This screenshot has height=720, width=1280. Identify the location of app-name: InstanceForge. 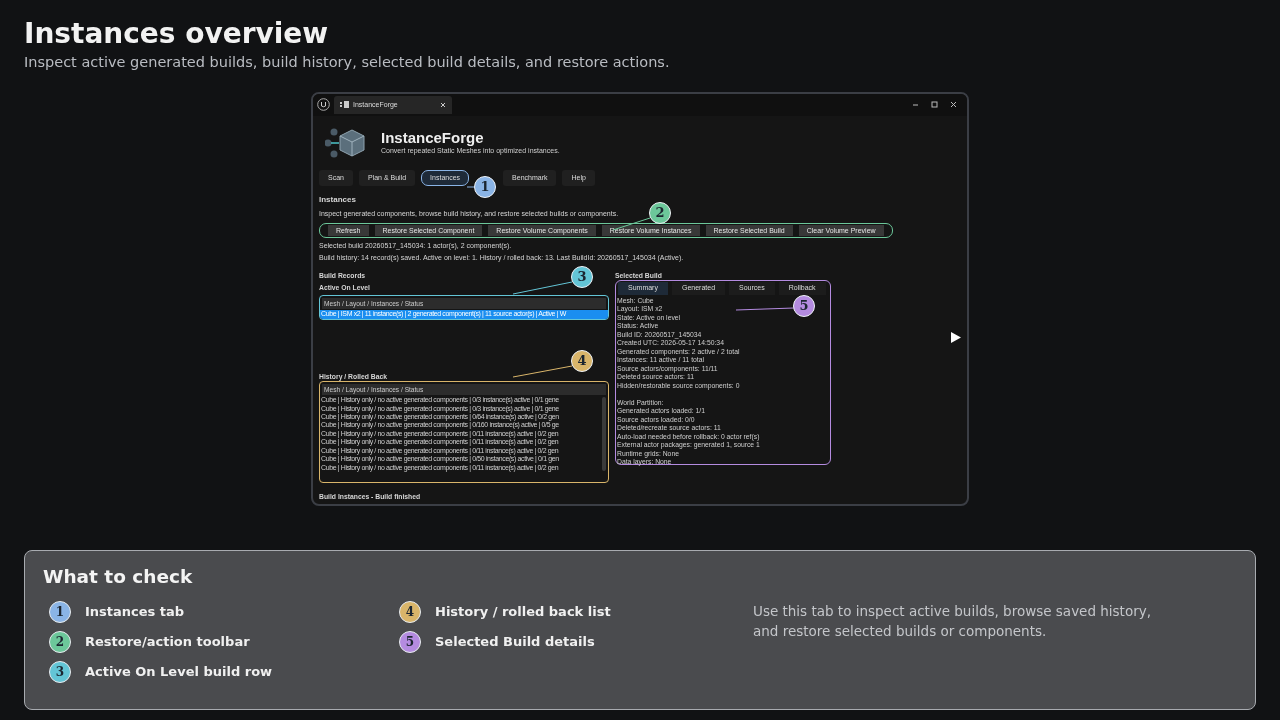
(433, 137).